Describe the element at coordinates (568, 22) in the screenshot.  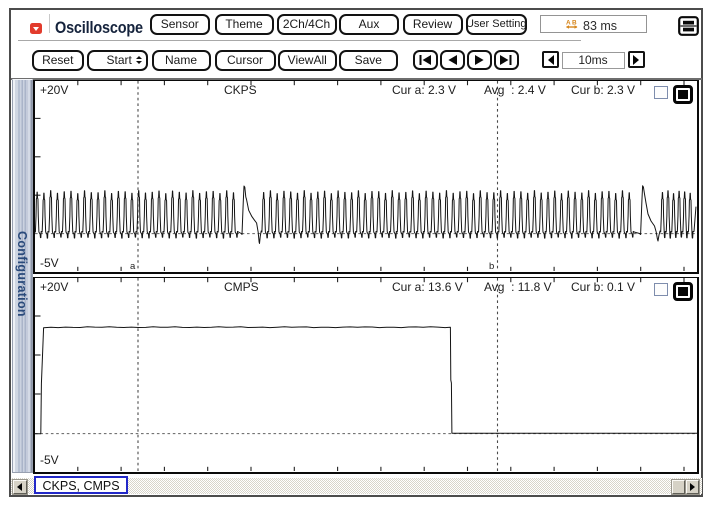
I see `svg-text: A` at that location.